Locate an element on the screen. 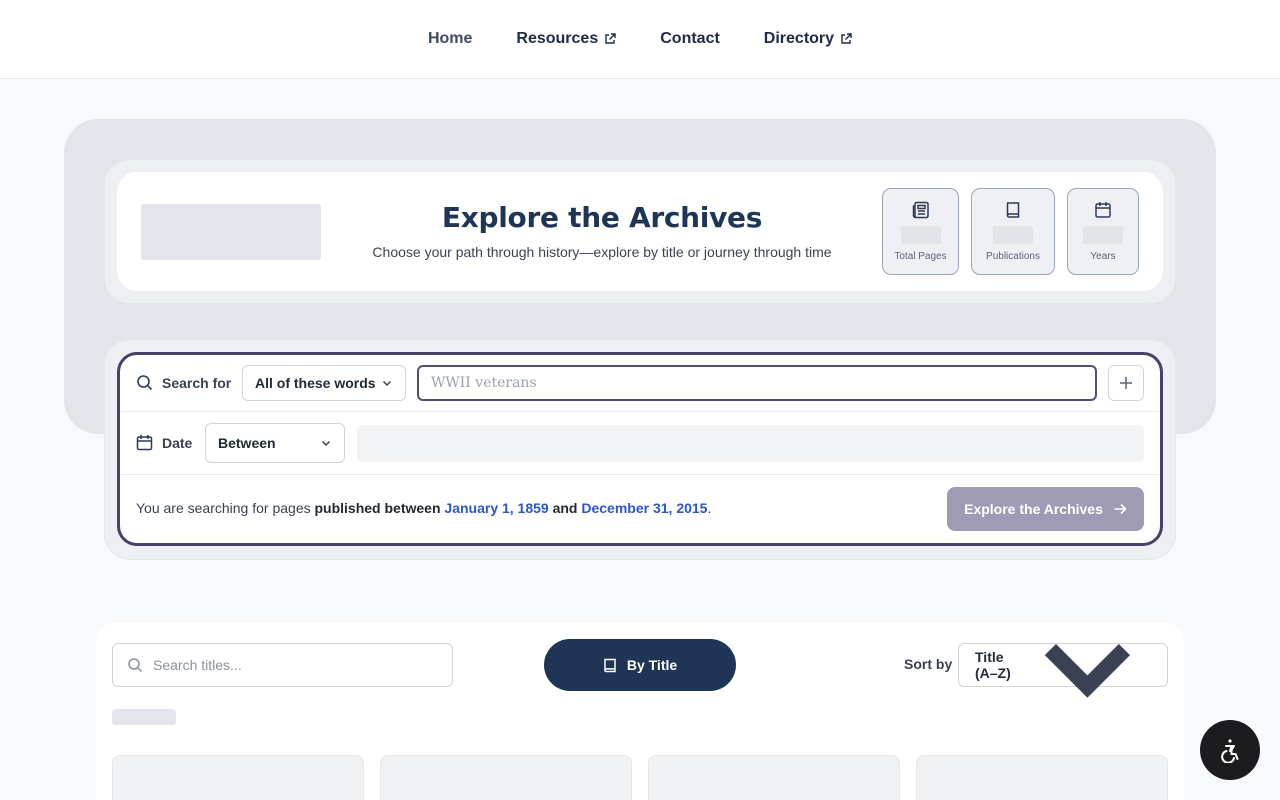 The image size is (1280, 800). sort-select: Title (A–Z) is located at coordinates (1063, 670).